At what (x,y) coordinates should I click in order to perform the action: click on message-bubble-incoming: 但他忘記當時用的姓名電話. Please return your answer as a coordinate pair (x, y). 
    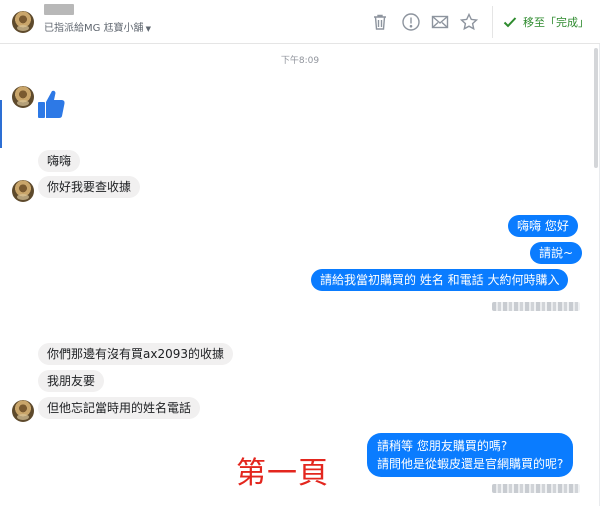
    Looking at the image, I should click on (119, 408).